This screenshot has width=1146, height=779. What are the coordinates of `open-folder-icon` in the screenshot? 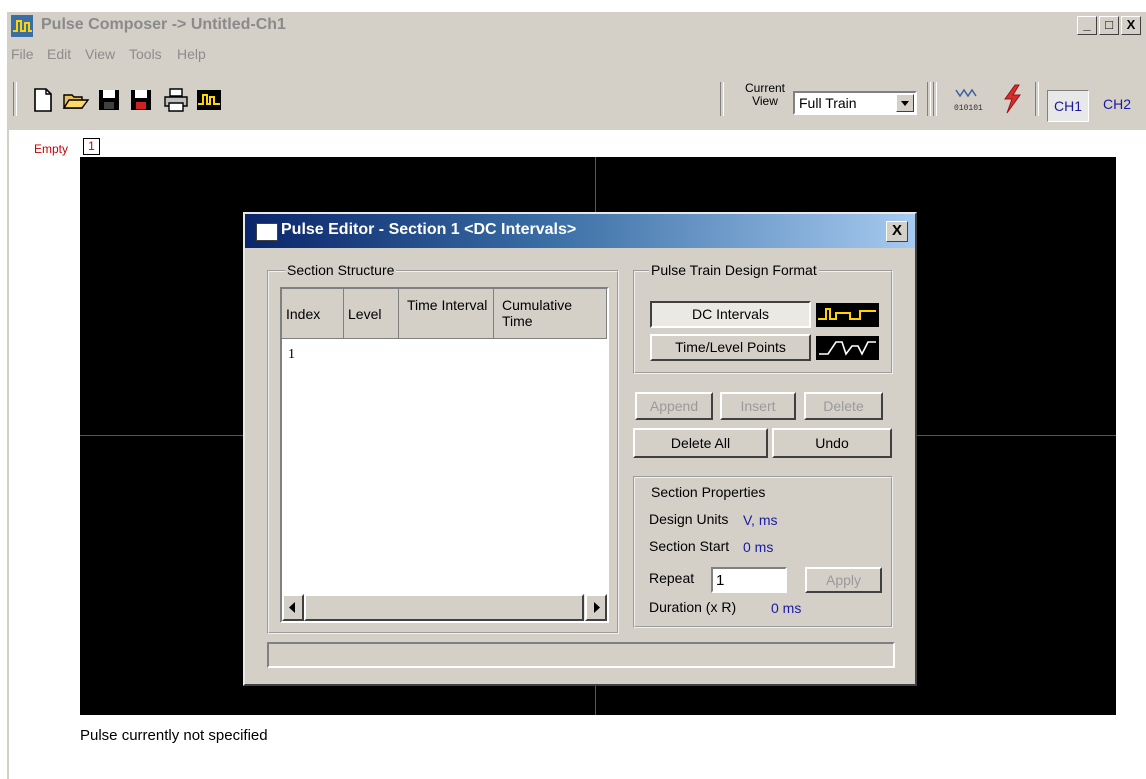 It's located at (76, 100).